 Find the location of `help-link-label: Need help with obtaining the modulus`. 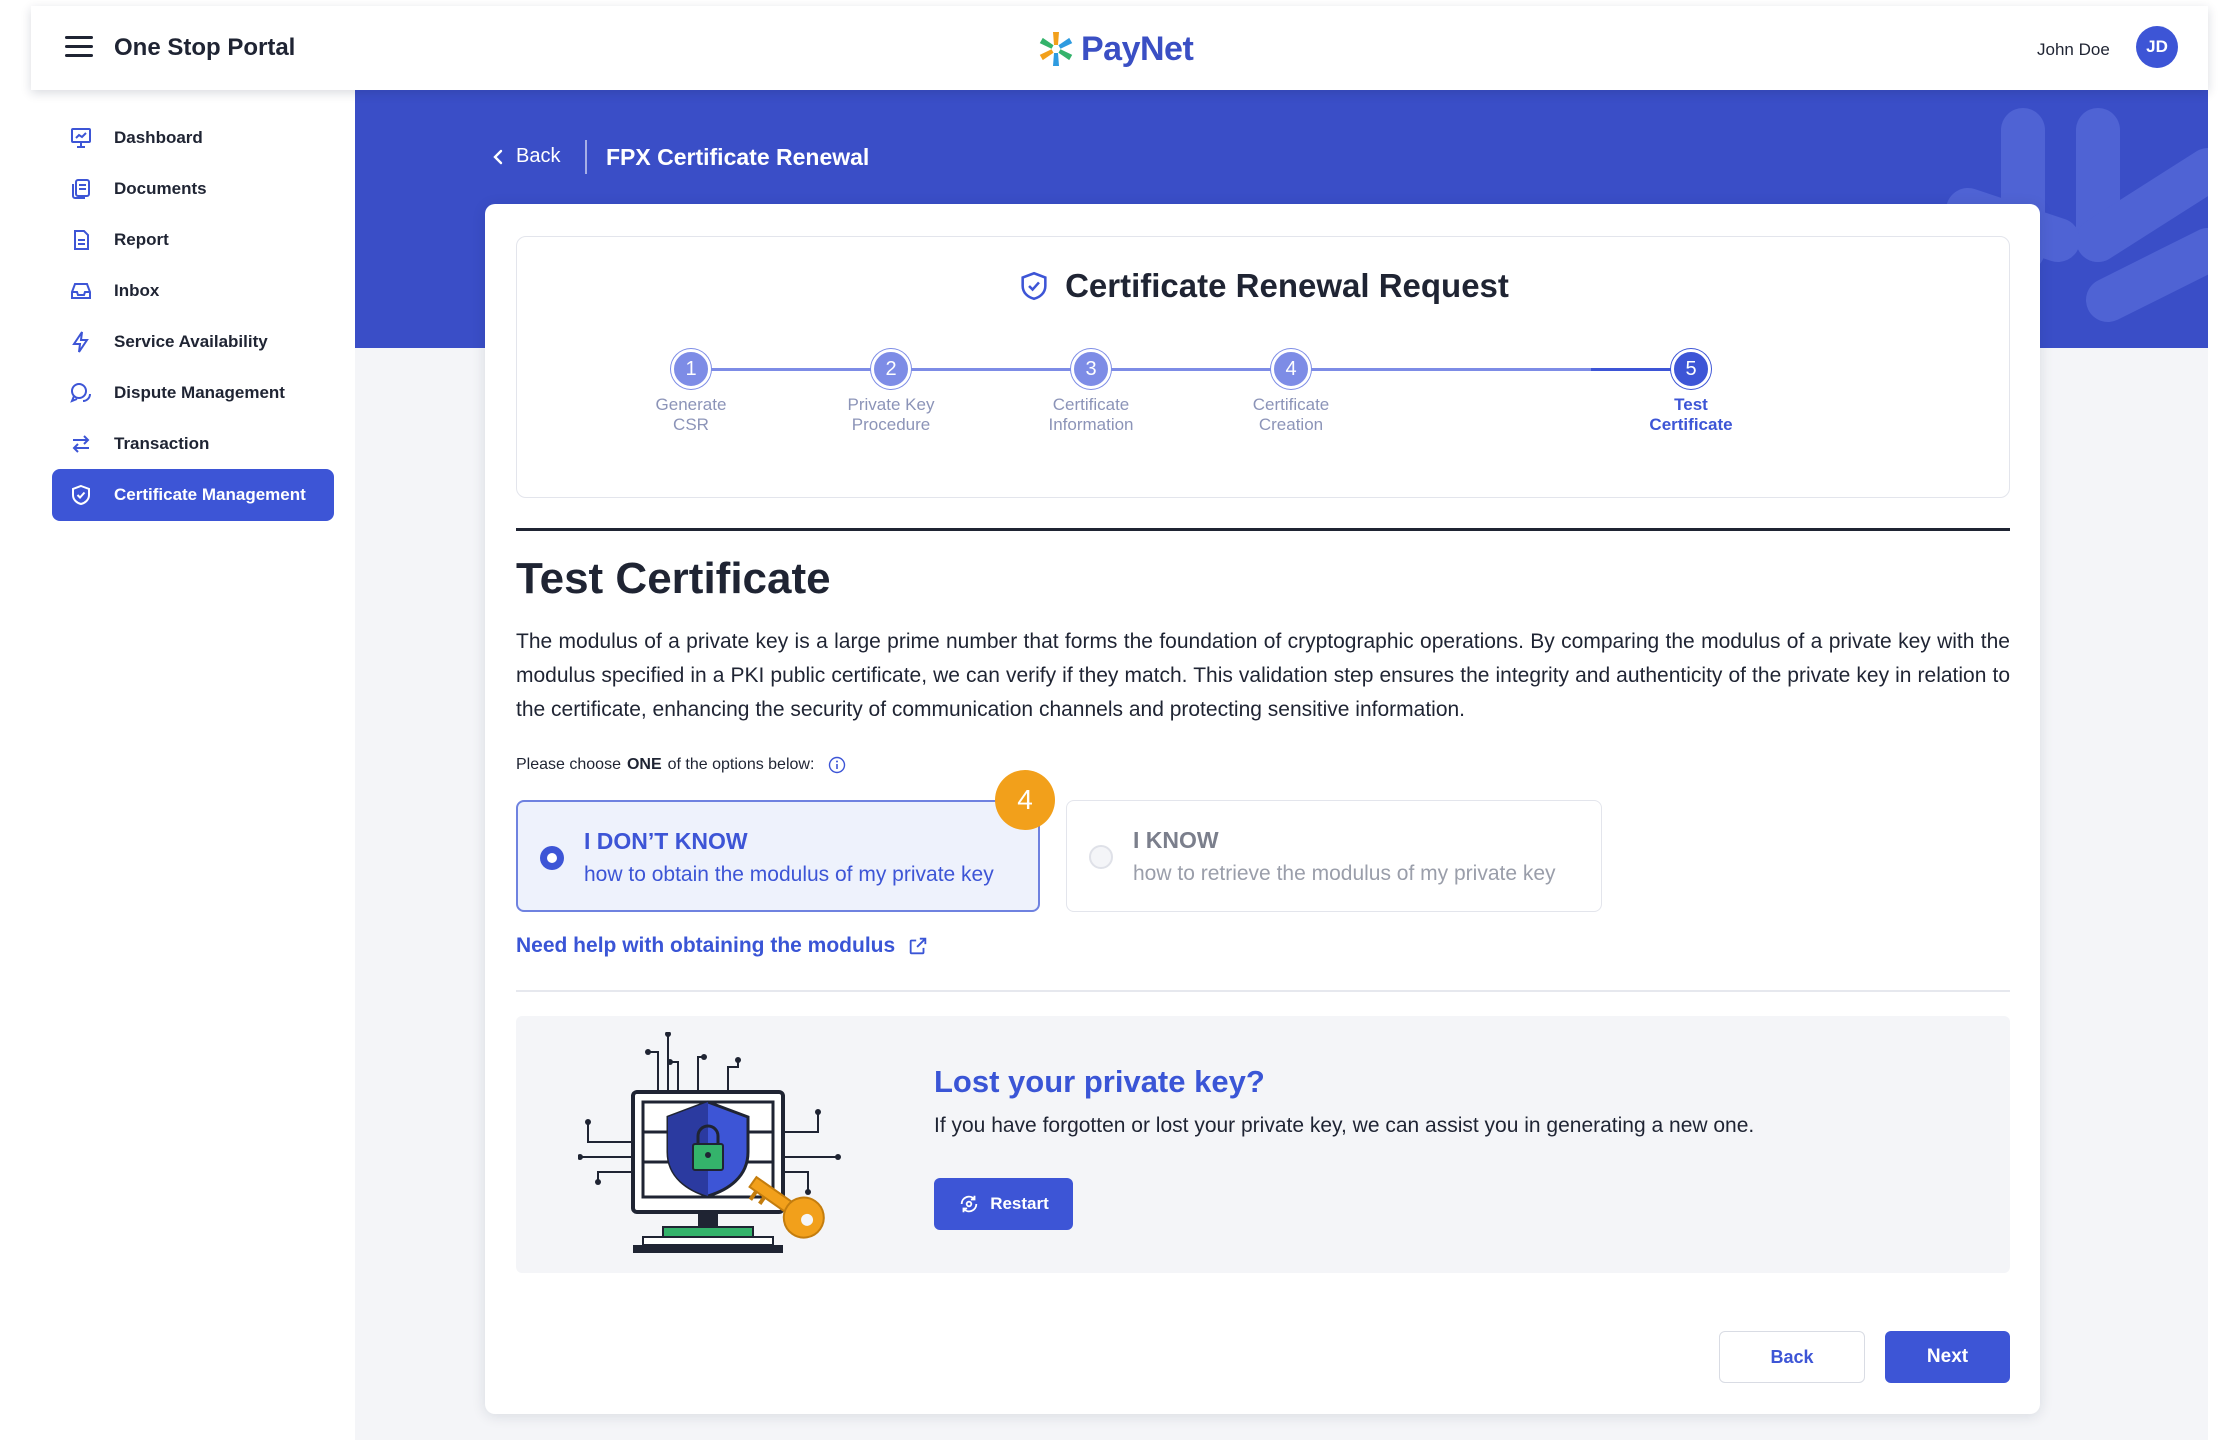

help-link-label: Need help with obtaining the modulus is located at coordinates (706, 945).